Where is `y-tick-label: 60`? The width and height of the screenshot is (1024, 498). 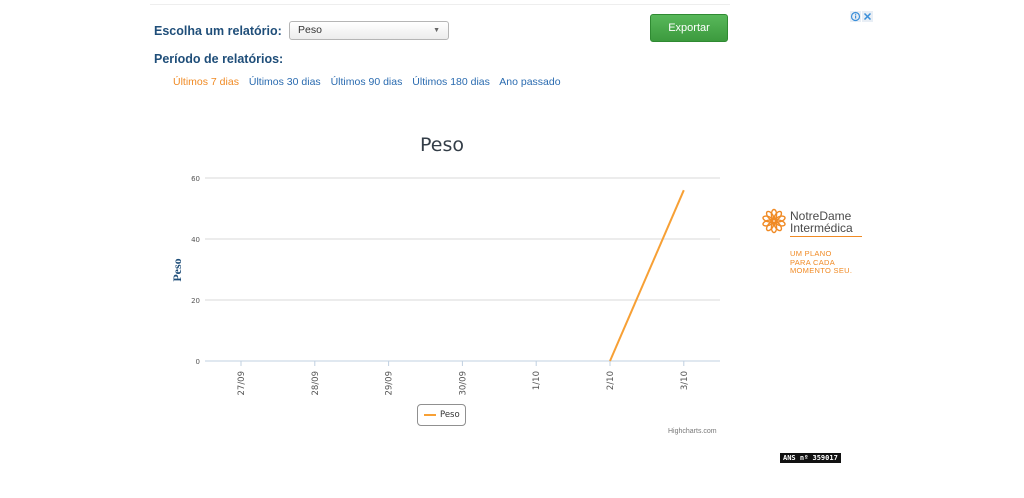 y-tick-label: 60 is located at coordinates (195, 179).